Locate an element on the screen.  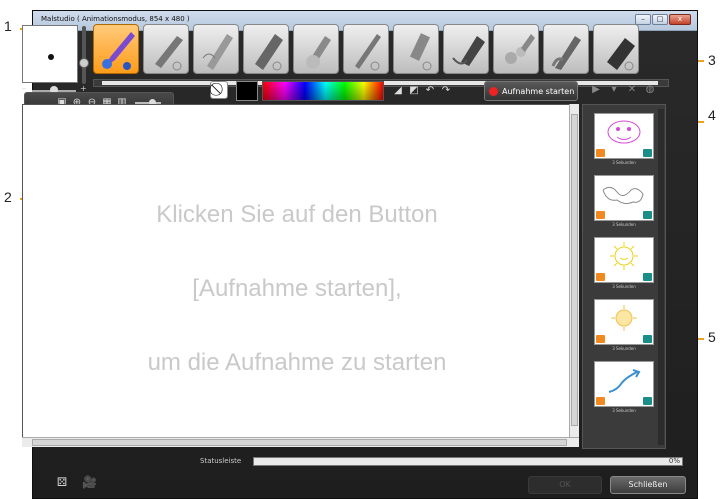
paint-brush-icon is located at coordinates (566, 53).